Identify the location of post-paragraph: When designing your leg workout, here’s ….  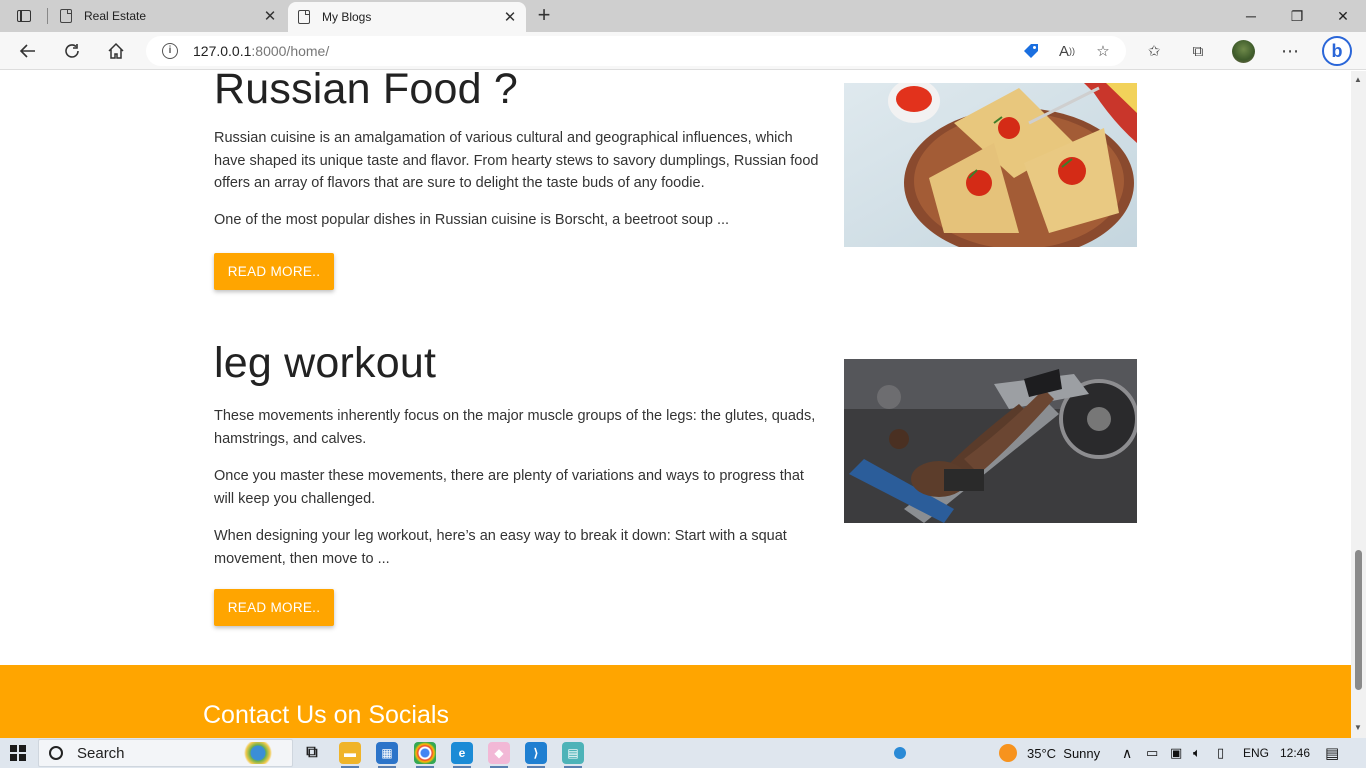
(500, 547).